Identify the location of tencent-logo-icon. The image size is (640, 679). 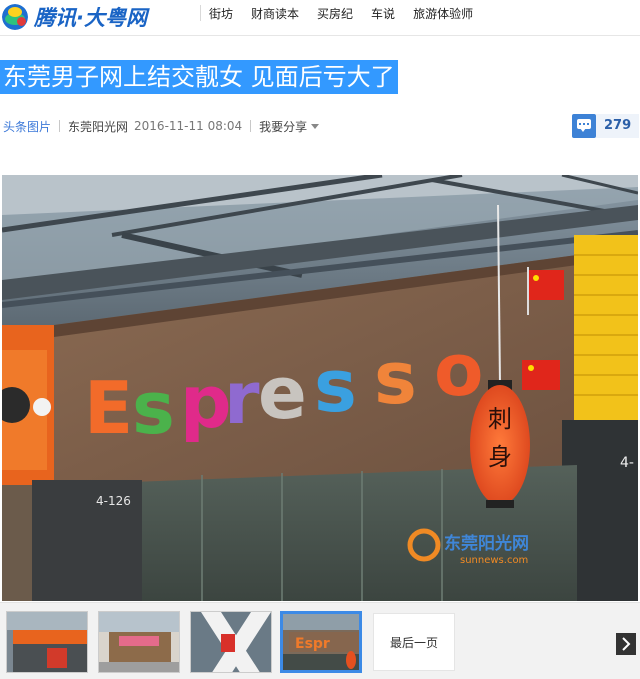
(15, 17).